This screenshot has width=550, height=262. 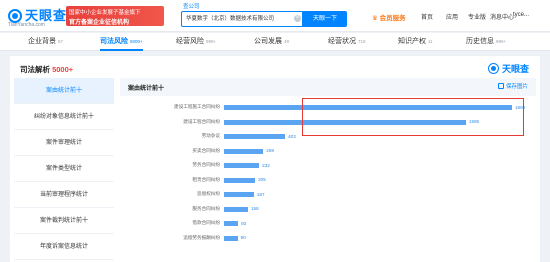 I want to click on category-label: 买卖合同纠纷, so click(x=206, y=150).